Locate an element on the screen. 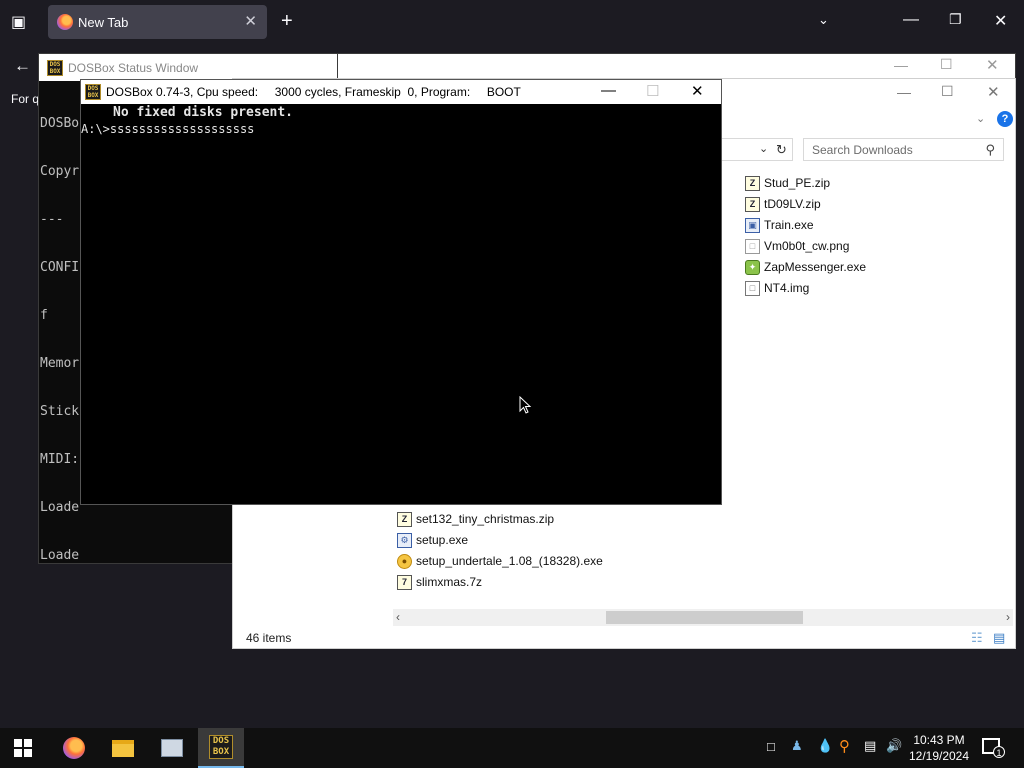 The width and height of the screenshot is (1024, 768). taskbar-dosbox: DOS BOX is located at coordinates (221, 748).